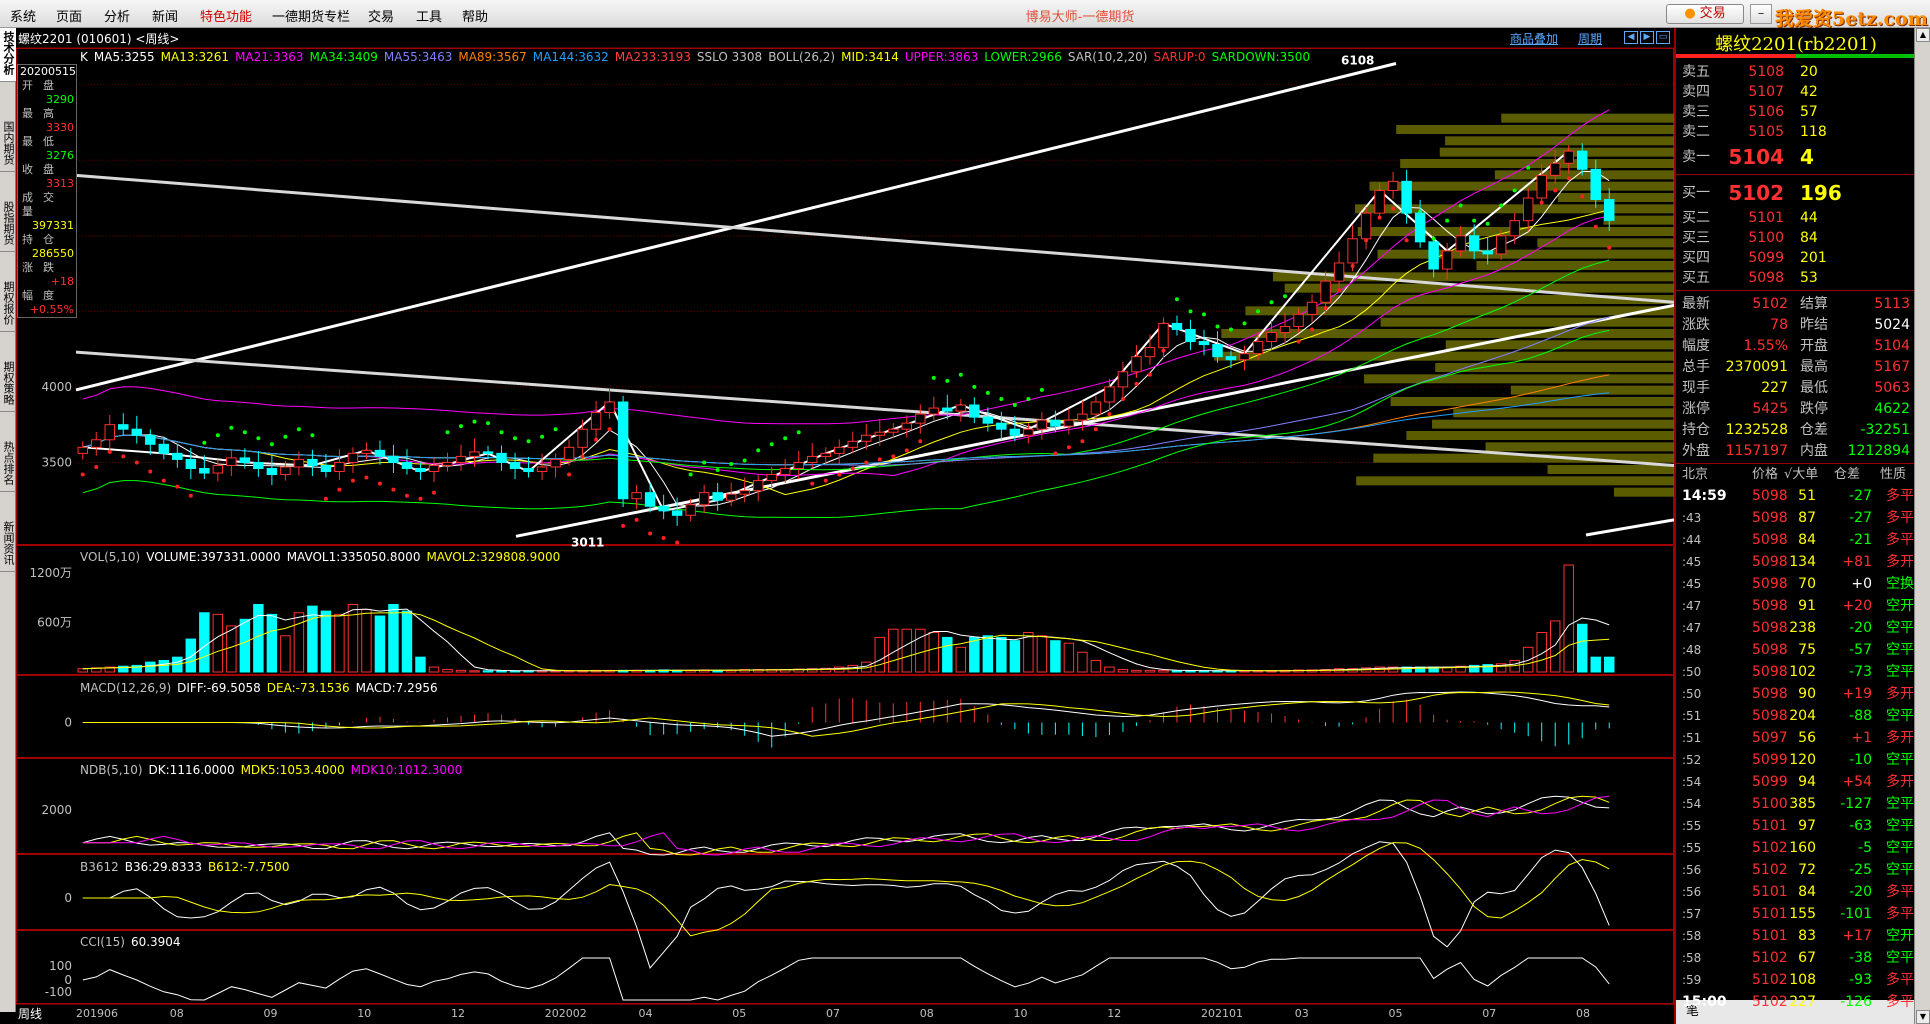 This screenshot has height=1024, width=1930. Describe the element at coordinates (1534, 38) in the screenshot. I see `overlay-commodity-link: 商品叠加` at that location.